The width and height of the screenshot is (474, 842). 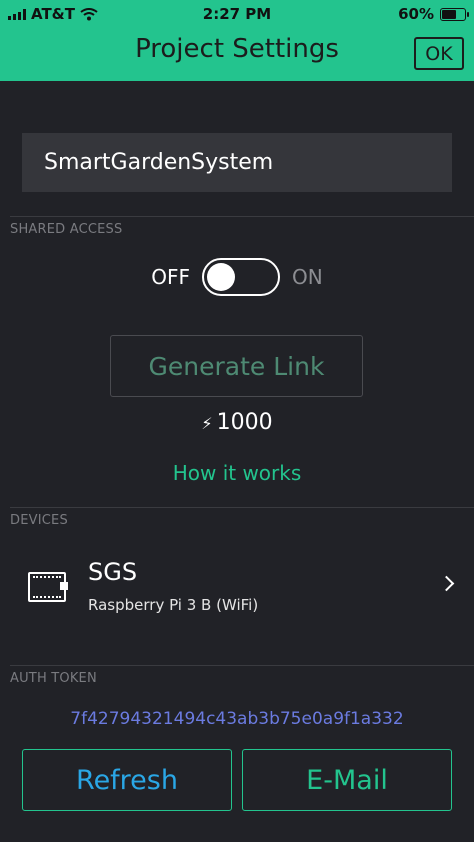 What do you see at coordinates (307, 277) in the screenshot?
I see `toggle-on-label: ON` at bounding box center [307, 277].